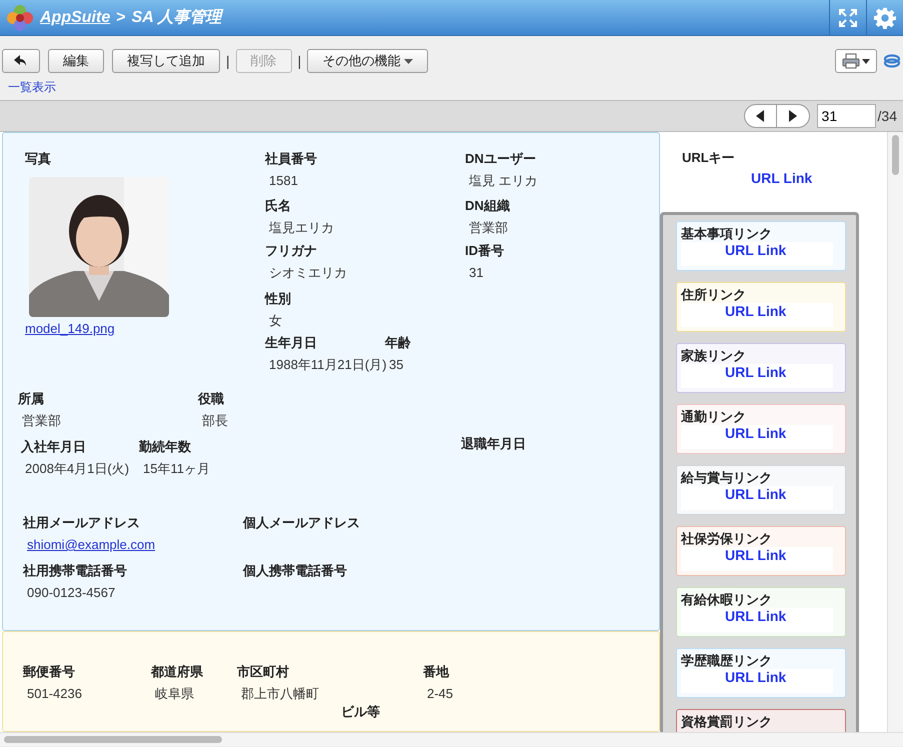  What do you see at coordinates (892, 61) in the screenshot?
I see `link-icon` at bounding box center [892, 61].